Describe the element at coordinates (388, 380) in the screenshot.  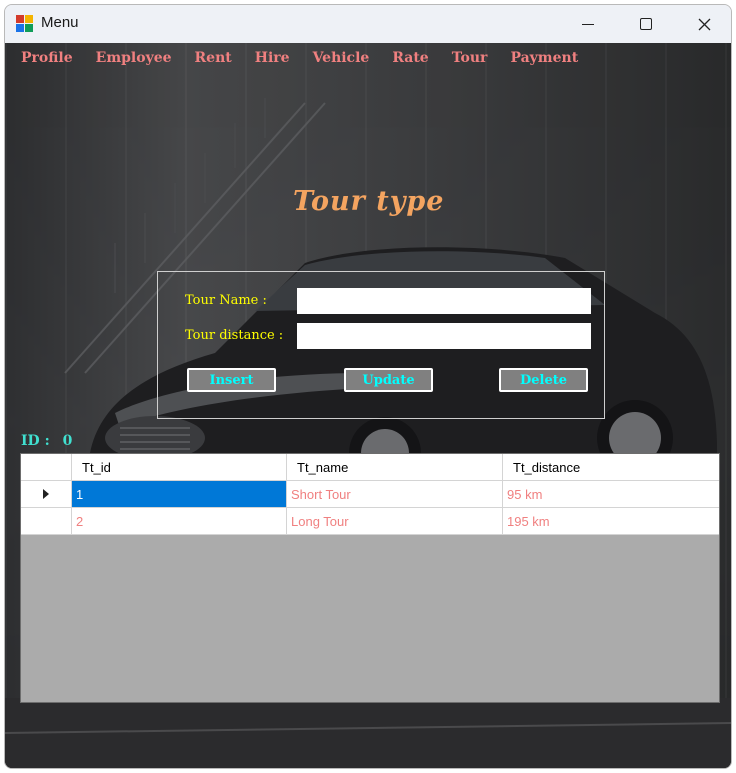
I see `update-button: Update` at that location.